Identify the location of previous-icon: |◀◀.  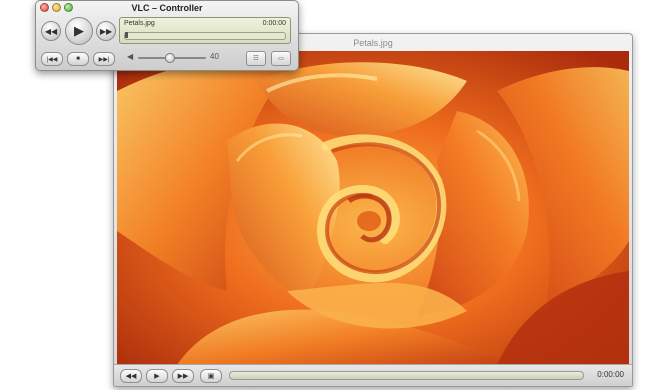
(52, 59).